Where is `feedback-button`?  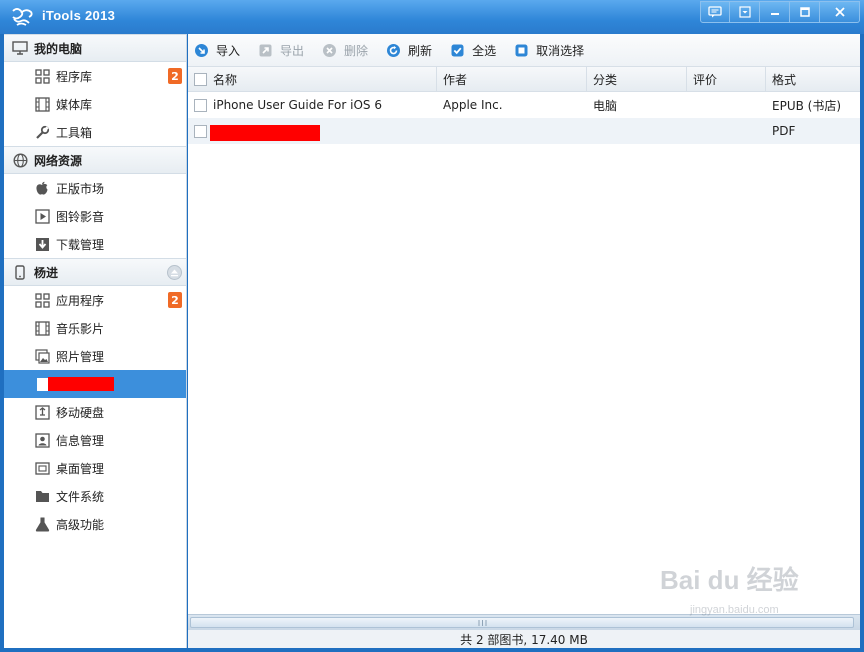
feedback-button is located at coordinates (715, 12).